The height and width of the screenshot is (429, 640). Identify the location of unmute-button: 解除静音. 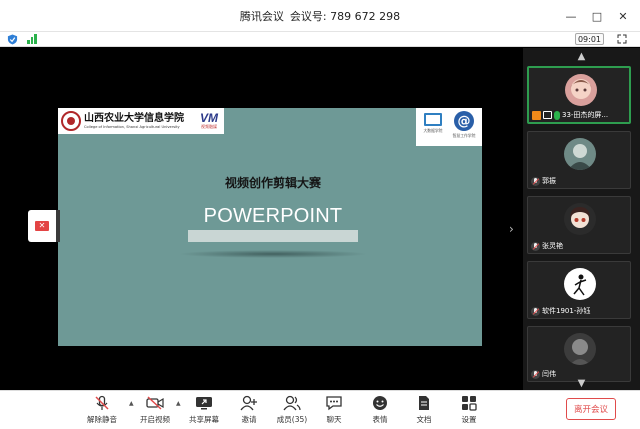
(102, 411).